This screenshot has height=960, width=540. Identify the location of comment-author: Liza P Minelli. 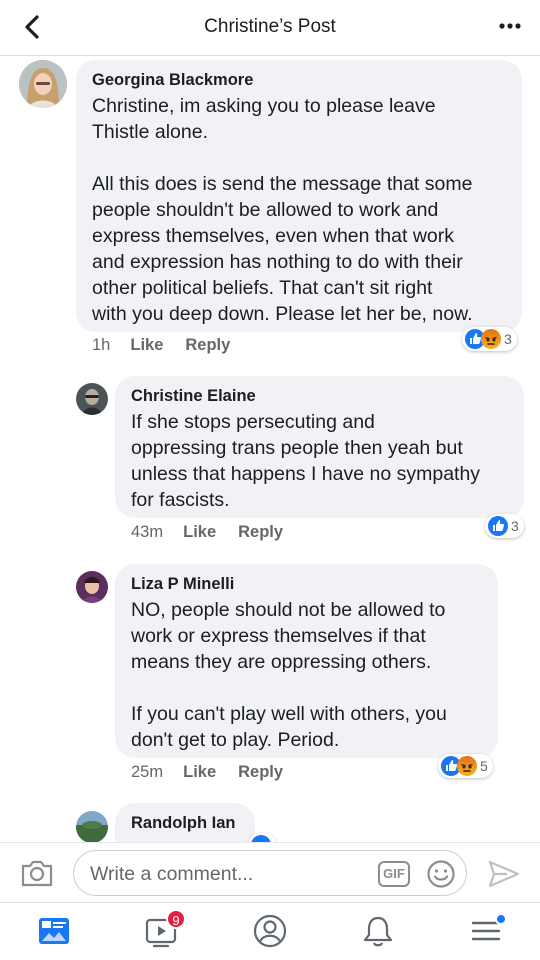
(306, 584).